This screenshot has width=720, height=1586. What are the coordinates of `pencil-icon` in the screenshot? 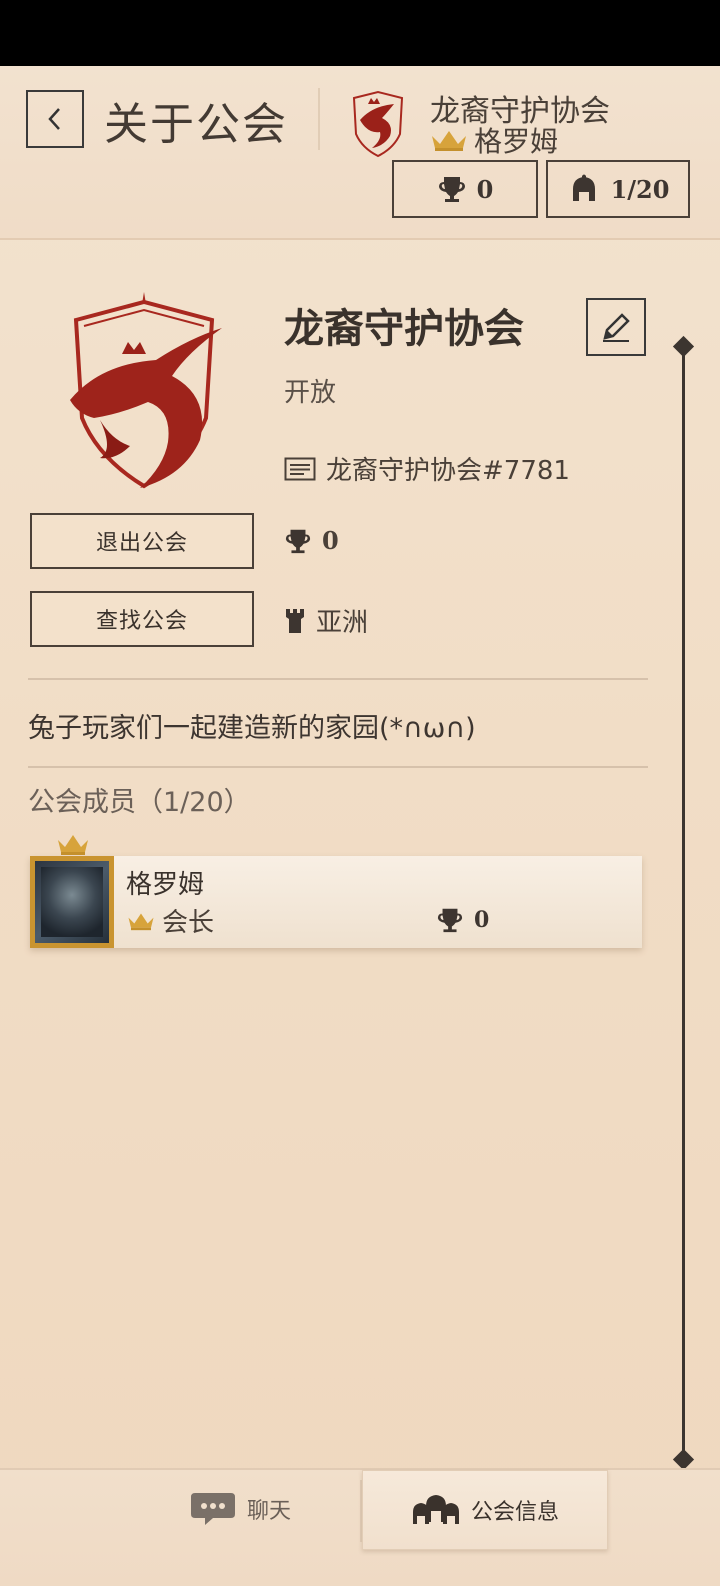 It's located at (616, 327).